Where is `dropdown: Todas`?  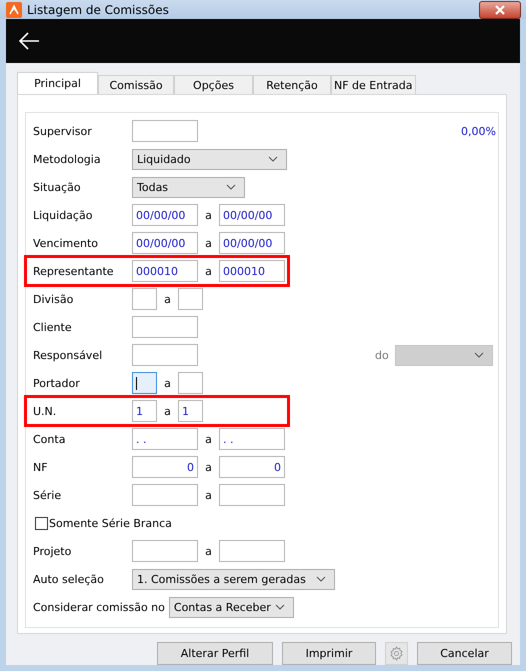 dropdown: Todas is located at coordinates (188, 187).